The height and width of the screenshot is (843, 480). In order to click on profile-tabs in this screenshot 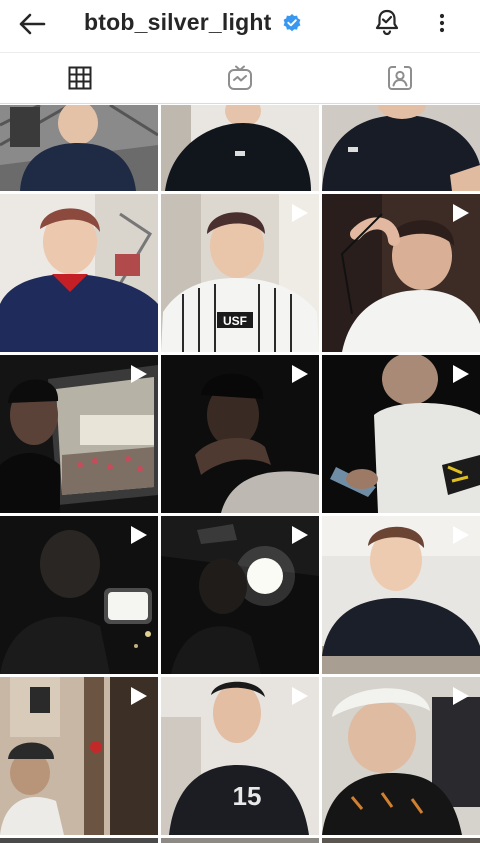, I will do `click(240, 78)`.